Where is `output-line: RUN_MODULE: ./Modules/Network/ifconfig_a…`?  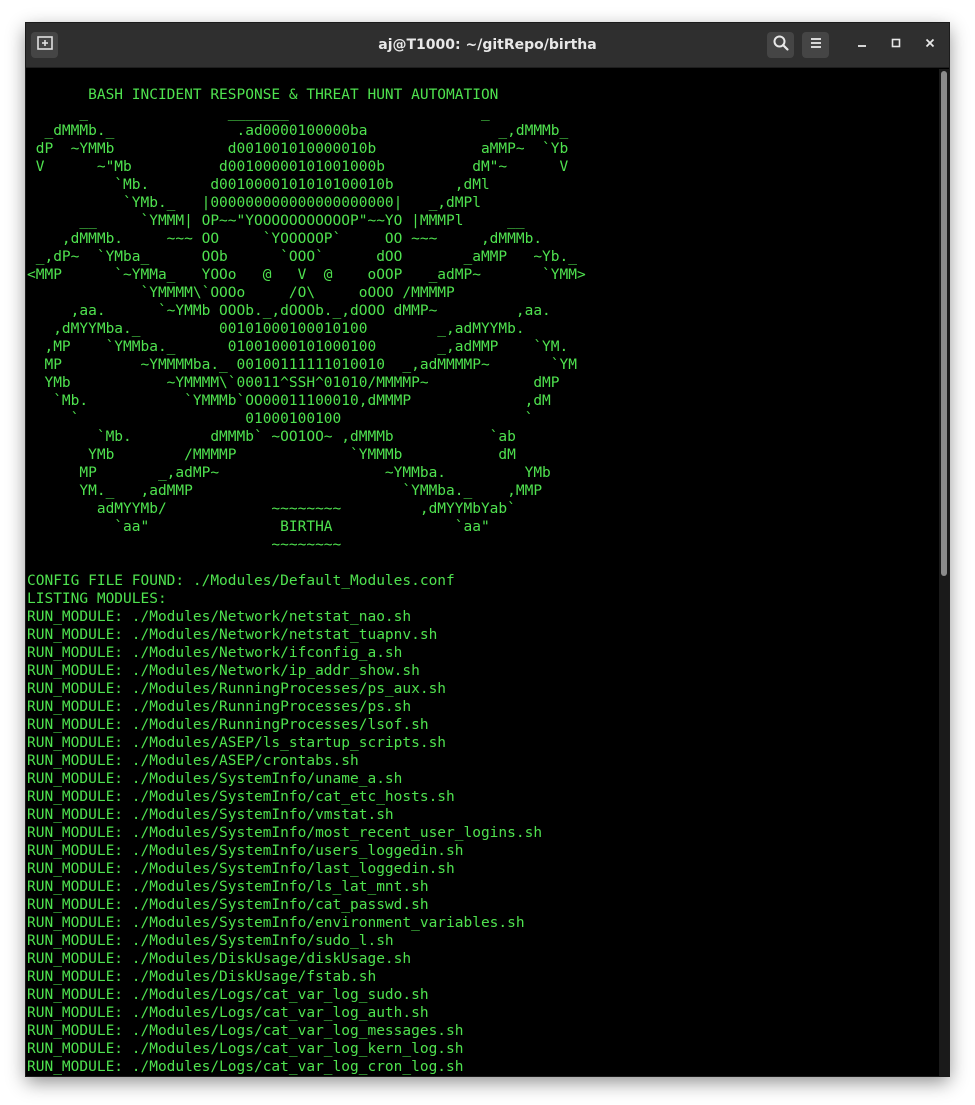
output-line: RUN_MODULE: ./Modules/Network/ifconfig_a… is located at coordinates (215, 653).